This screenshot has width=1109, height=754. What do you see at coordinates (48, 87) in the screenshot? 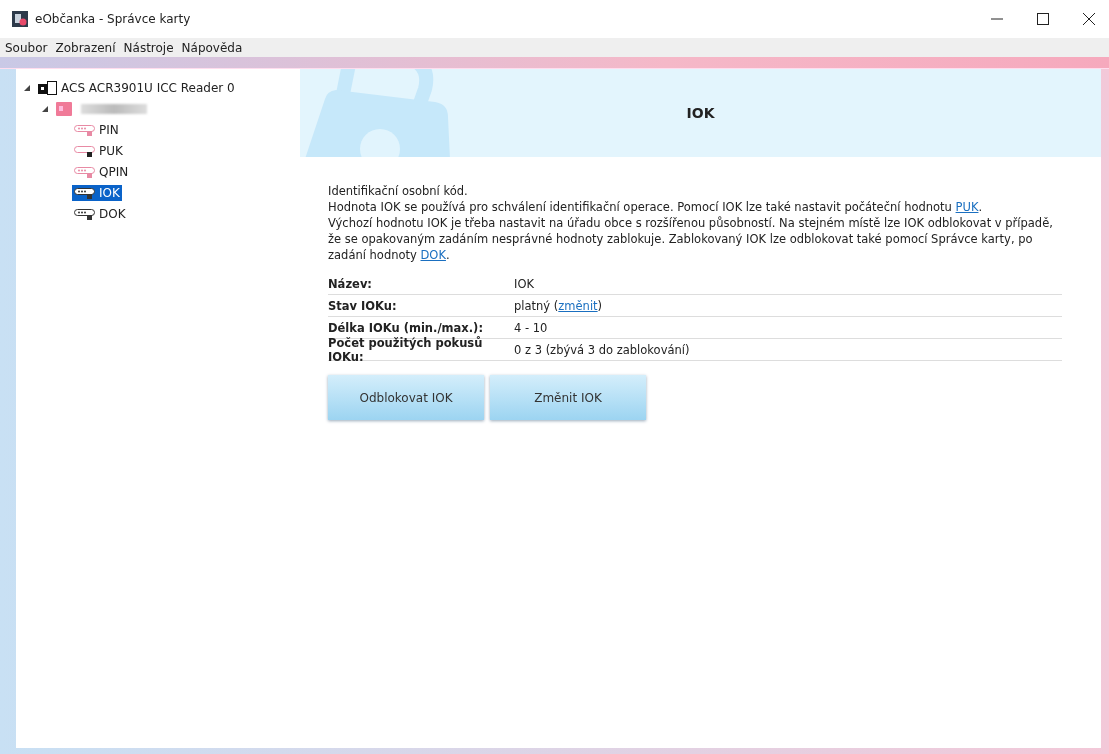
I see `reader-icon` at bounding box center [48, 87].